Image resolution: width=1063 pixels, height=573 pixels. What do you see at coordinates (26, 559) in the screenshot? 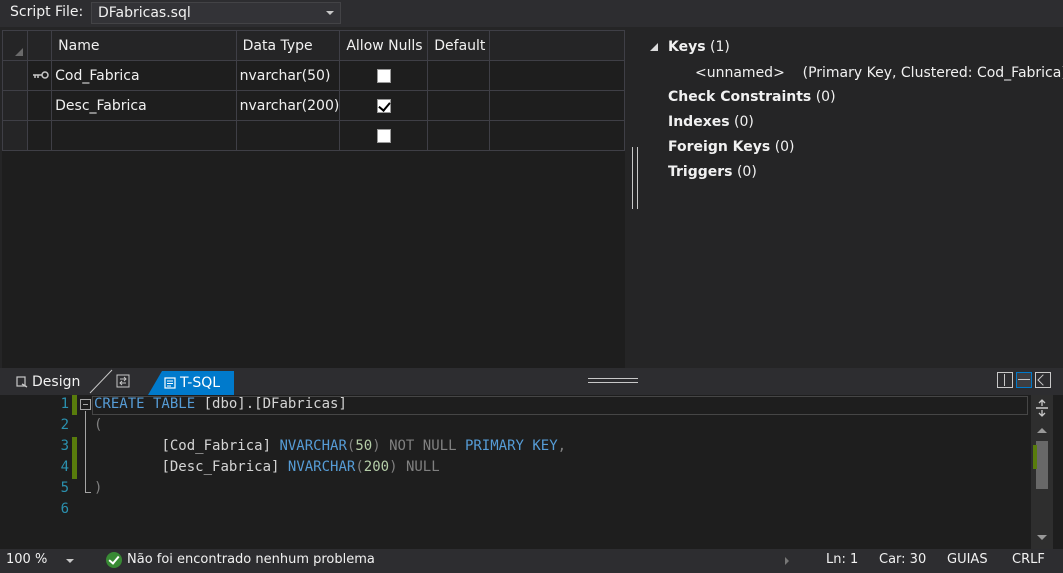
I see `zoom-level: 100 %` at bounding box center [26, 559].